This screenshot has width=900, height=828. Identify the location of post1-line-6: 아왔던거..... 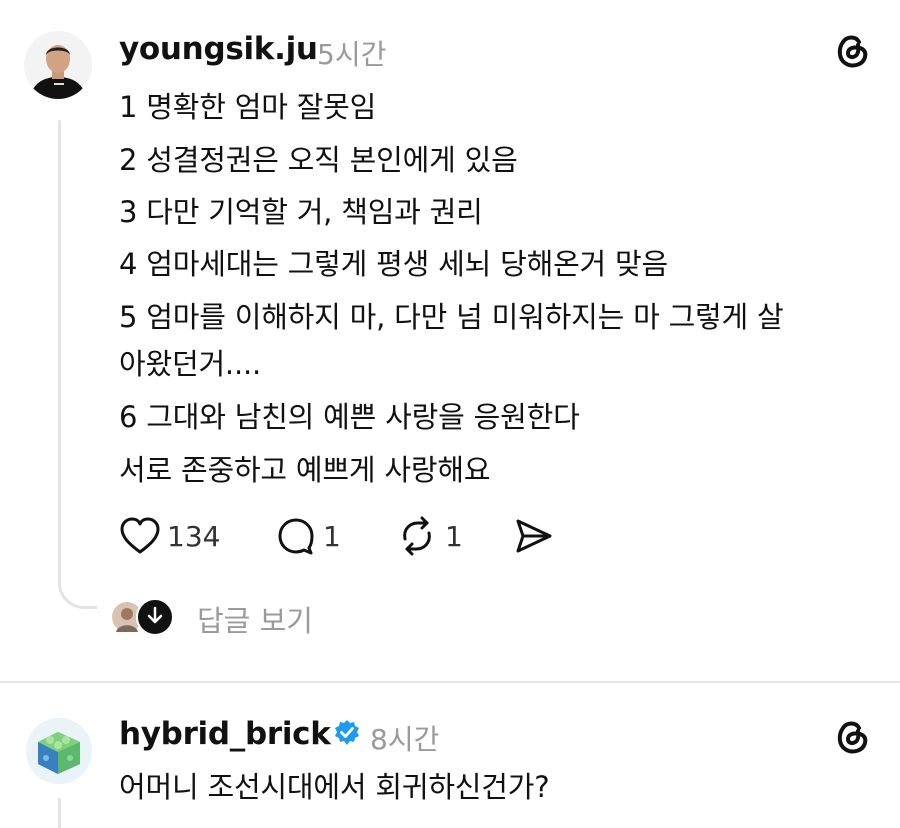
(190, 364).